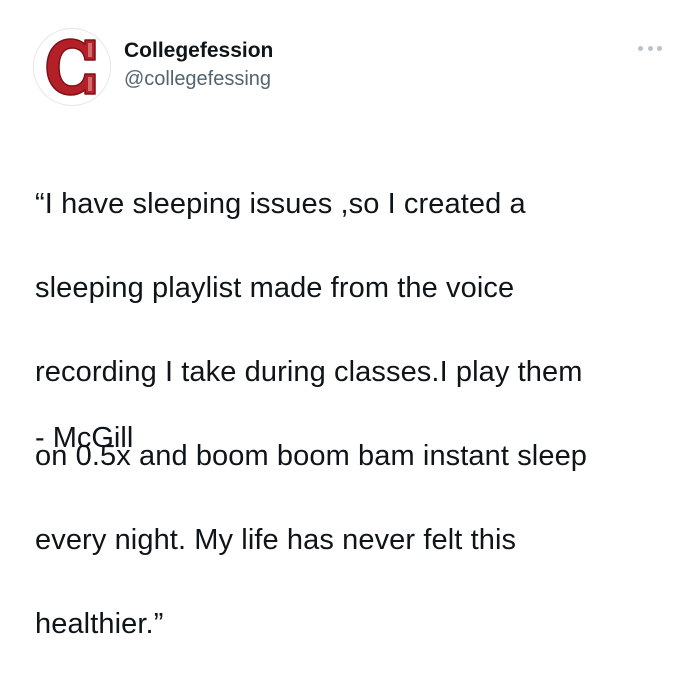 The height and width of the screenshot is (687, 700). What do you see at coordinates (275, 288) in the screenshot?
I see `tweet-text-line: sleeping playlist made from the voice` at bounding box center [275, 288].